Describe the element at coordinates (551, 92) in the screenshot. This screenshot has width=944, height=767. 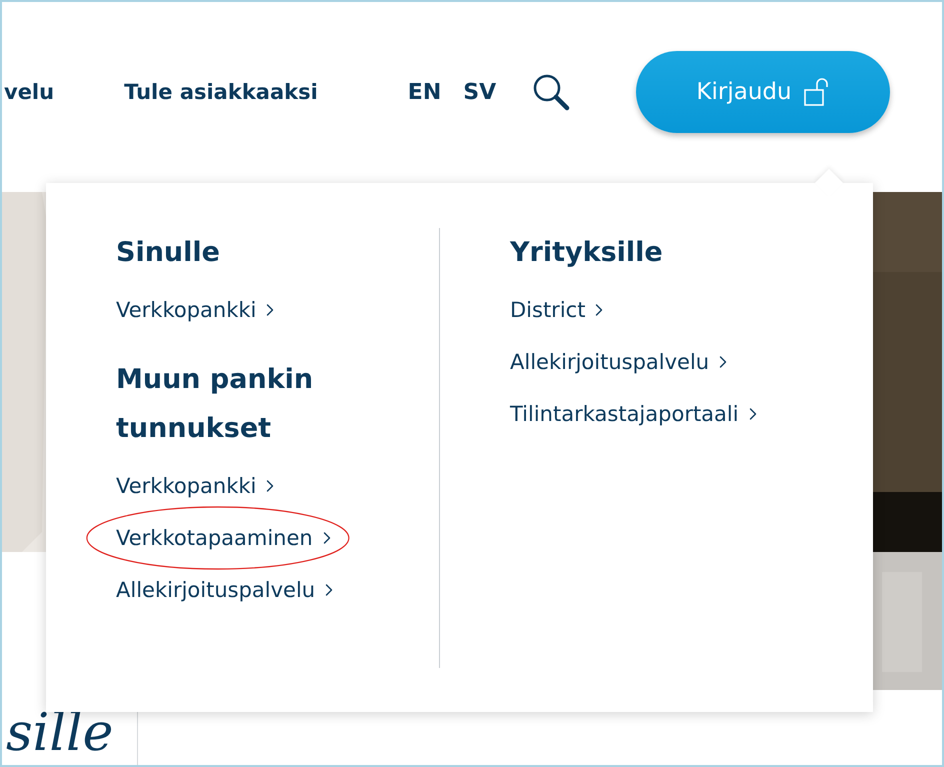
I see `search-icon` at that location.